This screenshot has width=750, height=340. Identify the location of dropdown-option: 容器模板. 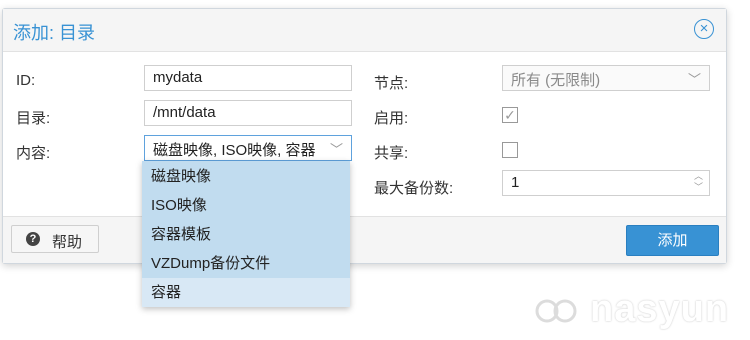
(246, 234).